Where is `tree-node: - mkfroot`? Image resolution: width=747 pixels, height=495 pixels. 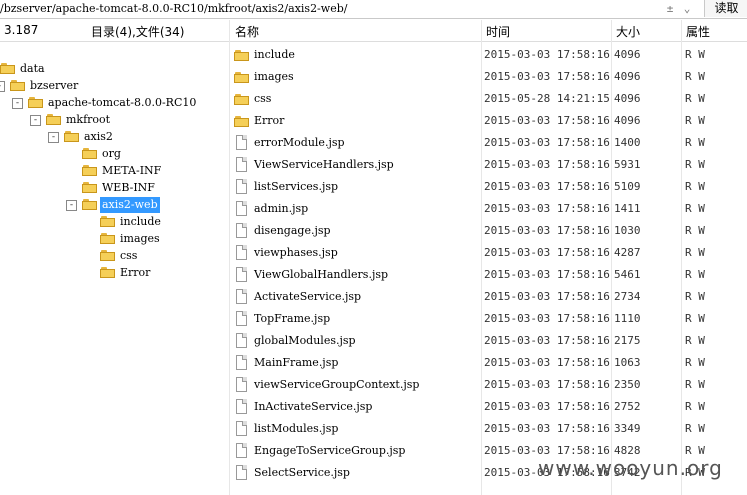 tree-node: - mkfroot is located at coordinates (114, 120).